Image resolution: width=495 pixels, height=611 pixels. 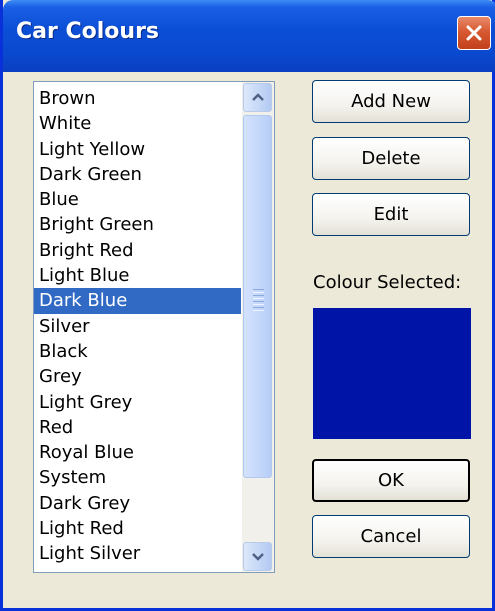 I want to click on arrow-down-icon, so click(x=258, y=557).